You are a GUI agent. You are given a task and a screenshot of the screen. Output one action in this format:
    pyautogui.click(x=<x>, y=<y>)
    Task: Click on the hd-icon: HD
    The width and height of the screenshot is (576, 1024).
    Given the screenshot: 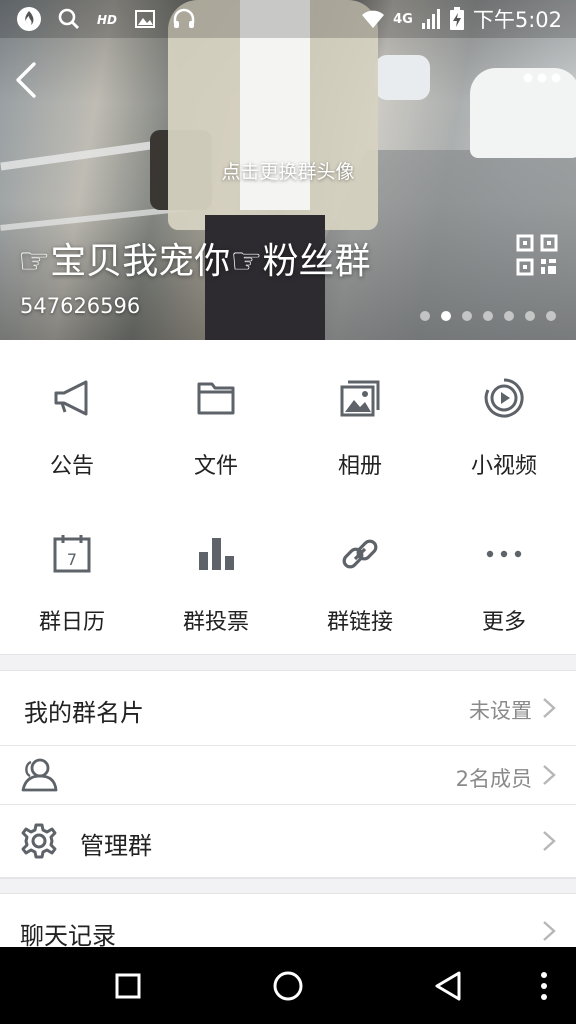 What is the action you would take?
    pyautogui.click(x=107, y=20)
    